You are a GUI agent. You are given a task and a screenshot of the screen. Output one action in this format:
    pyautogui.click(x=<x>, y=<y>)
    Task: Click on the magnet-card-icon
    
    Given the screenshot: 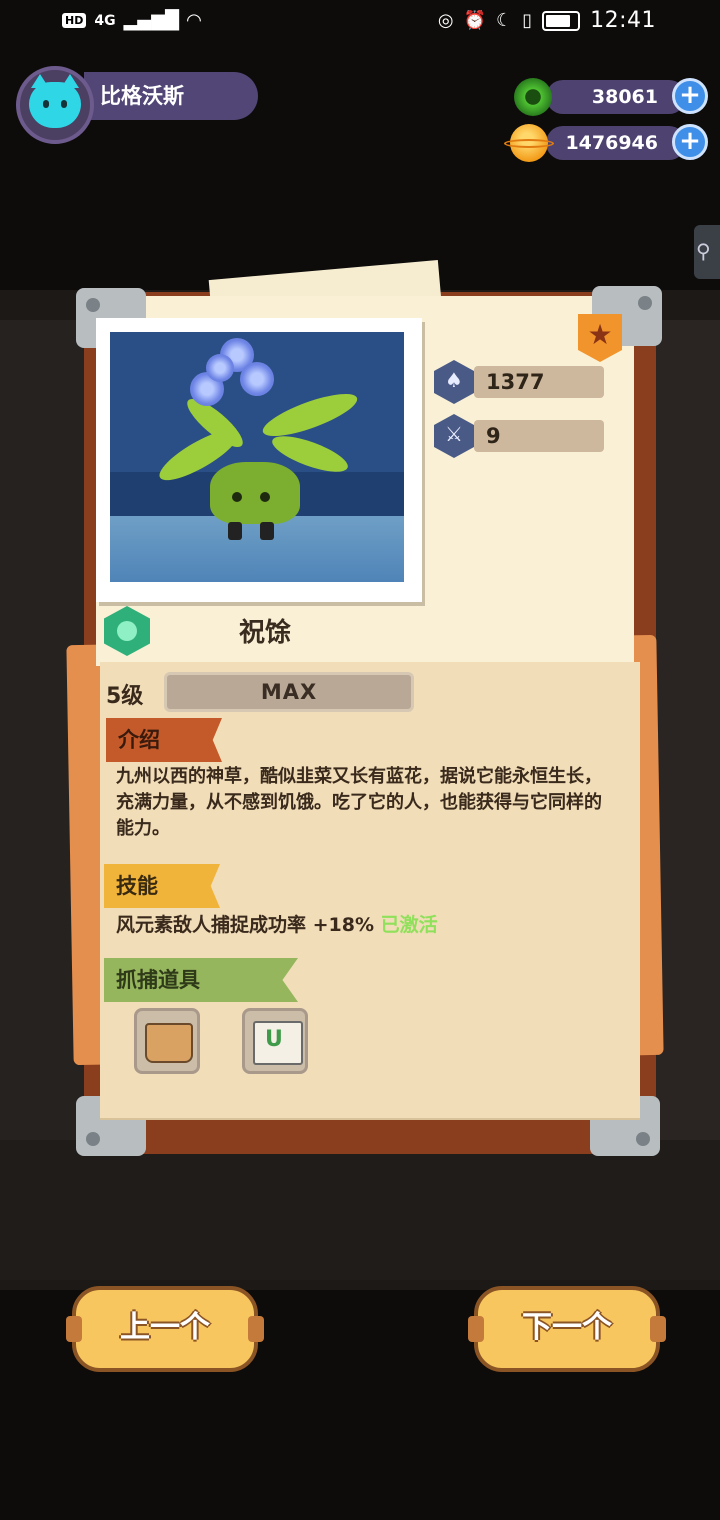 What is the action you would take?
    pyautogui.click(x=278, y=1043)
    